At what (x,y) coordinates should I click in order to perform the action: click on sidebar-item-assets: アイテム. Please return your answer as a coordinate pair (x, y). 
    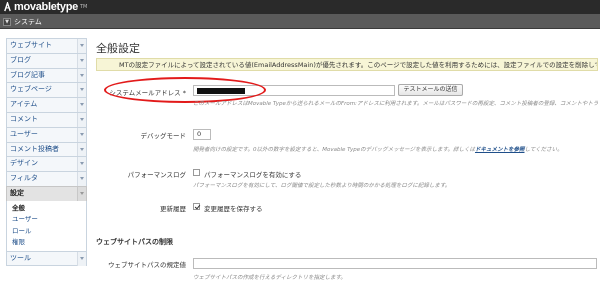
    Looking at the image, I should click on (46, 104).